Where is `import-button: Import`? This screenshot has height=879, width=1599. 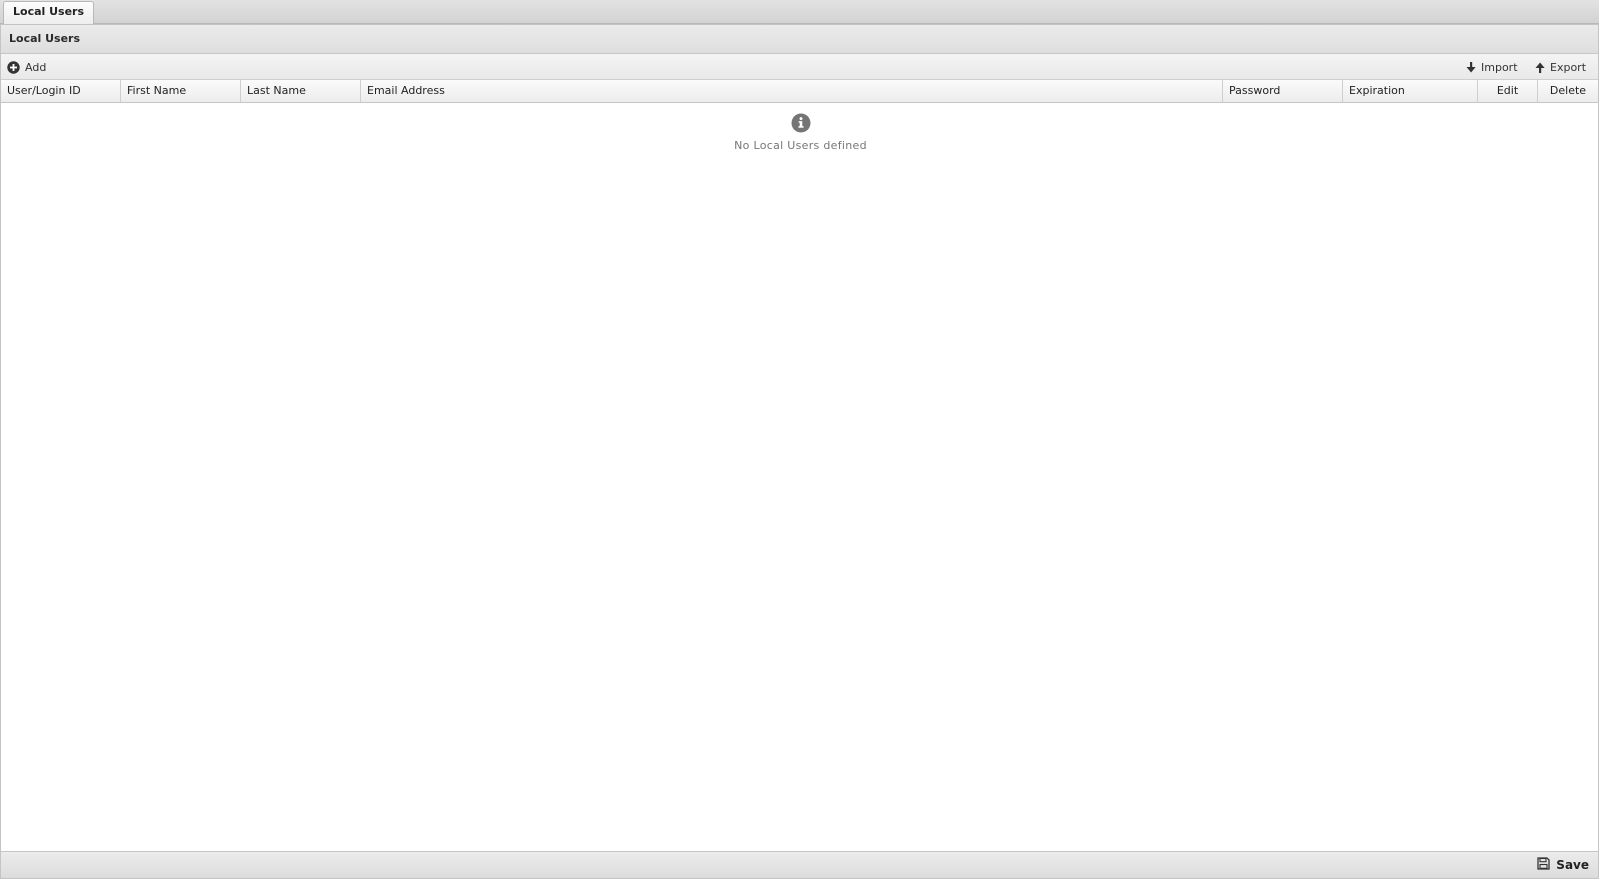
import-button: Import is located at coordinates (1492, 67).